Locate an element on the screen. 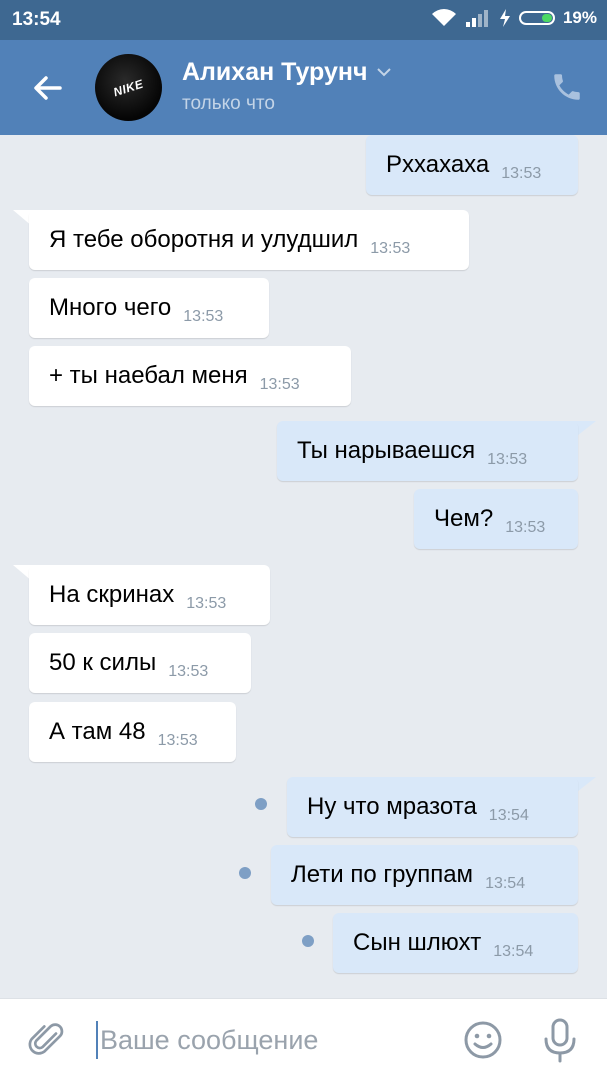  message-bubble-outgoing: Лети по группам 13:54 is located at coordinates (424, 875).